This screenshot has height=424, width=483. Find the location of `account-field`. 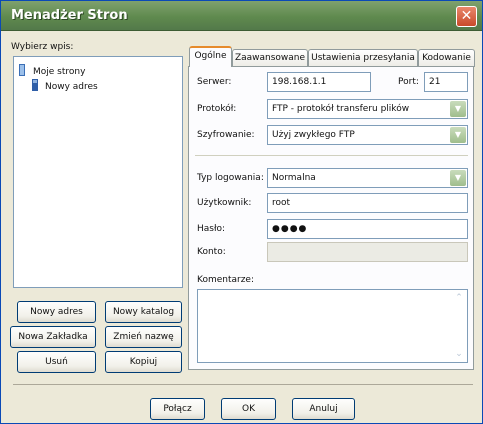

account-field is located at coordinates (367, 252).